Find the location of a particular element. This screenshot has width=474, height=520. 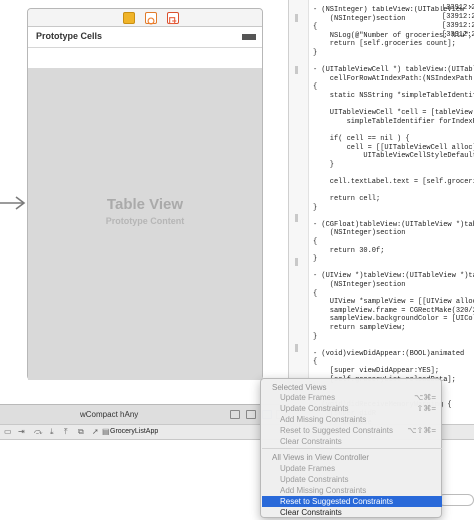

width-class: Compact is located at coordinates (101, 414).